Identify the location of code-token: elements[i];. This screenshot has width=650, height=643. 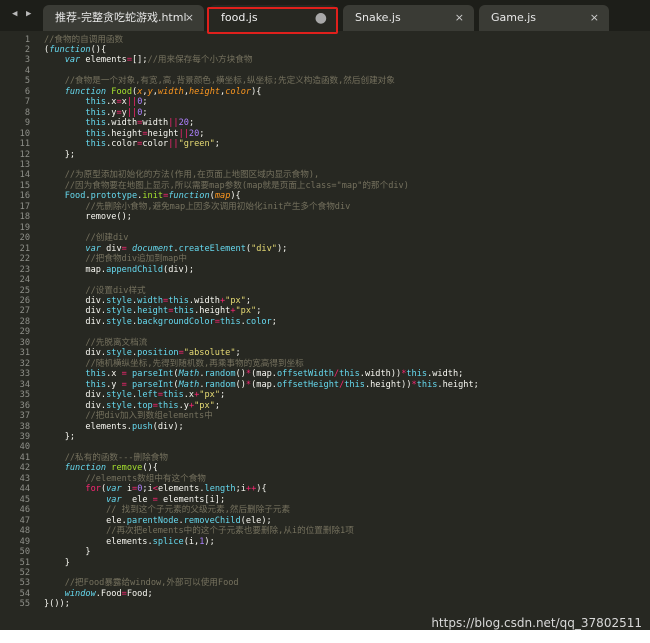
(191, 499).